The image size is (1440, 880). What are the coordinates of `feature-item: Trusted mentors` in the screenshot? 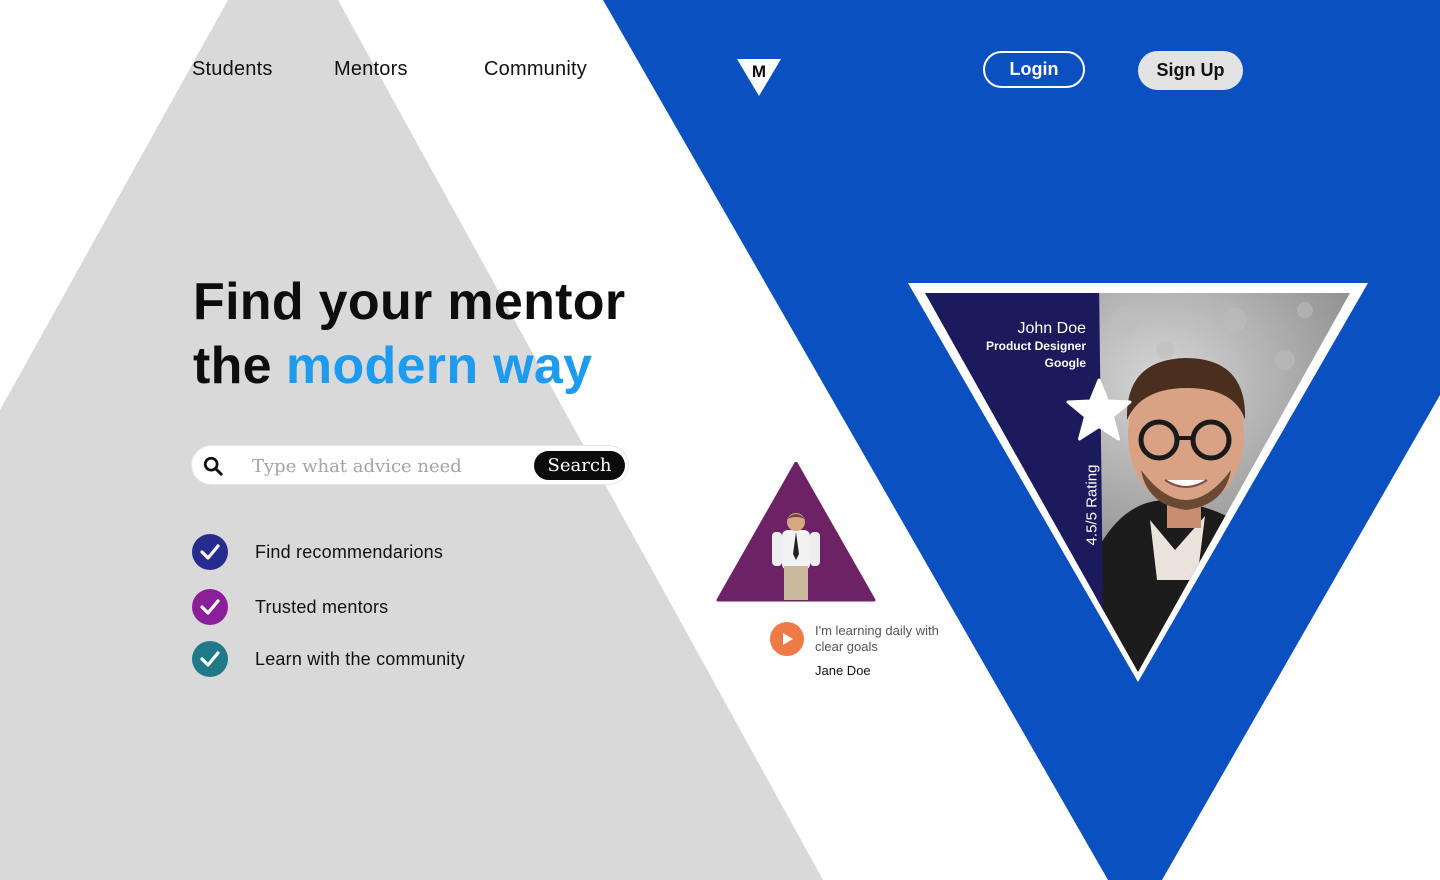 It's located at (290, 607).